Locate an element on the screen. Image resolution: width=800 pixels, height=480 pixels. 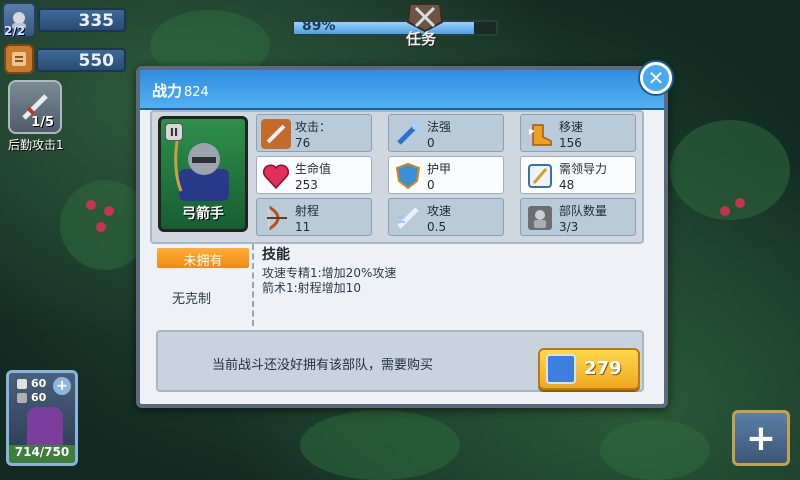
stat-attack: 攻击： 76 is located at coordinates (314, 133).